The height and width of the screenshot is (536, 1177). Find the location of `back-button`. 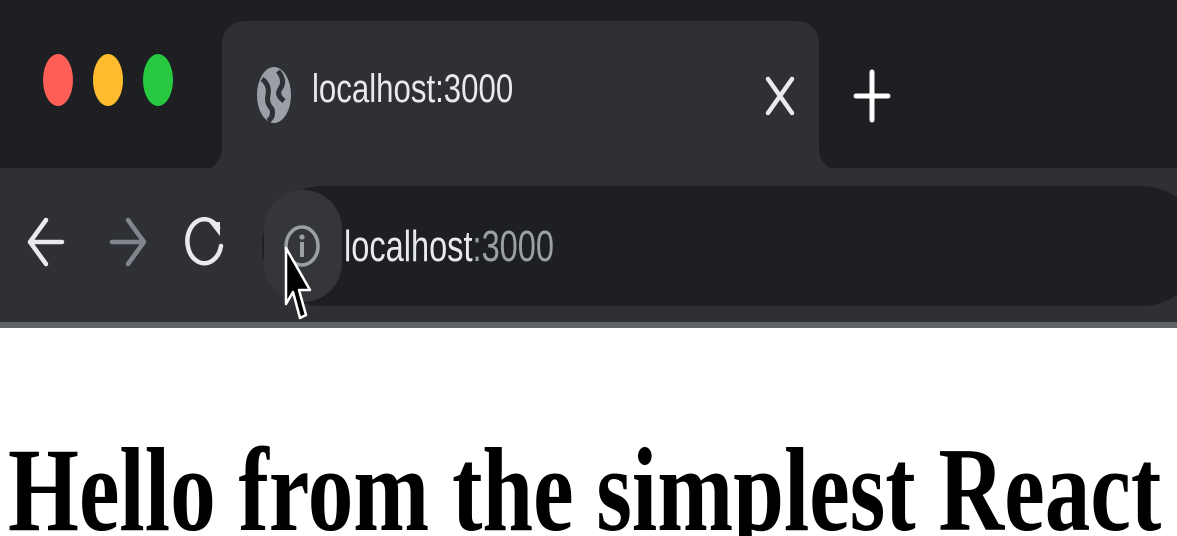

back-button is located at coordinates (46, 242).